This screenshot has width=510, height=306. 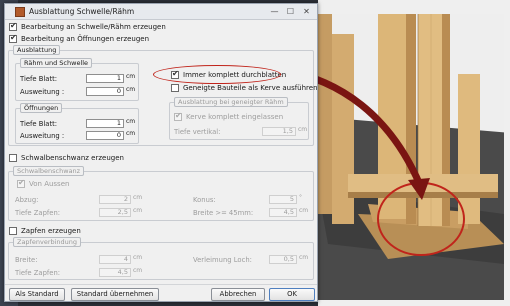 What do you see at coordinates (56, 63) in the screenshot?
I see `group-title: Rähm und Schwelle` at bounding box center [56, 63].